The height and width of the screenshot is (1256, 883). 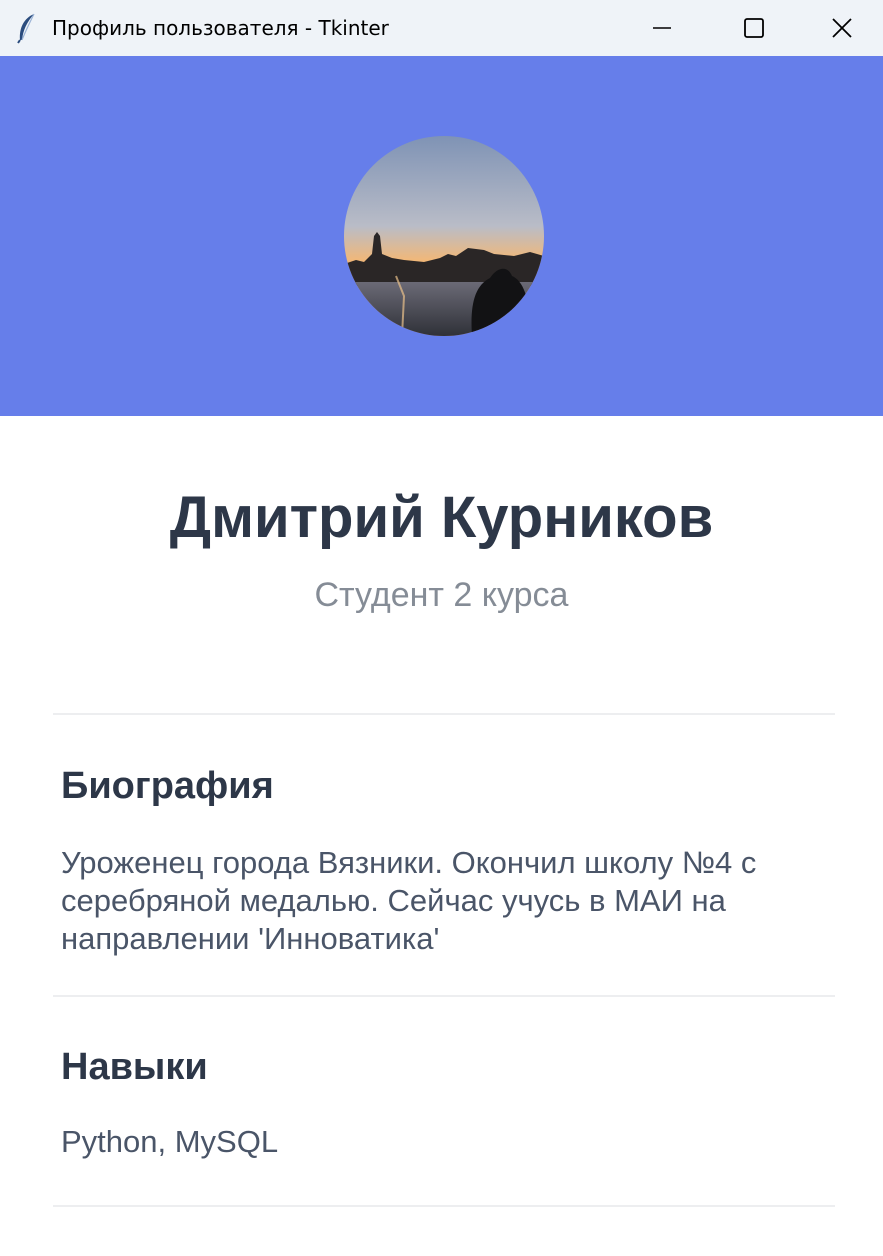 I want to click on maximize-button, so click(x=754, y=28).